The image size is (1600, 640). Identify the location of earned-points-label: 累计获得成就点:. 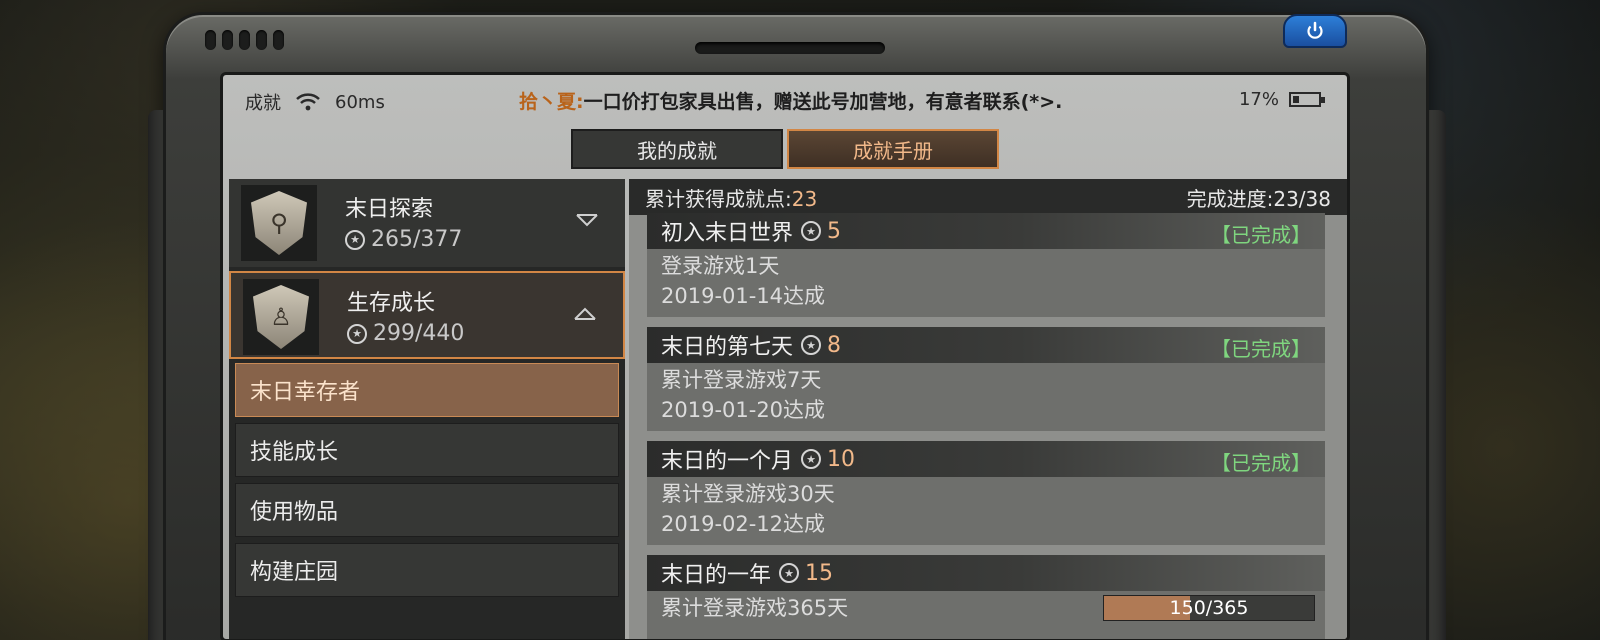
(718, 198).